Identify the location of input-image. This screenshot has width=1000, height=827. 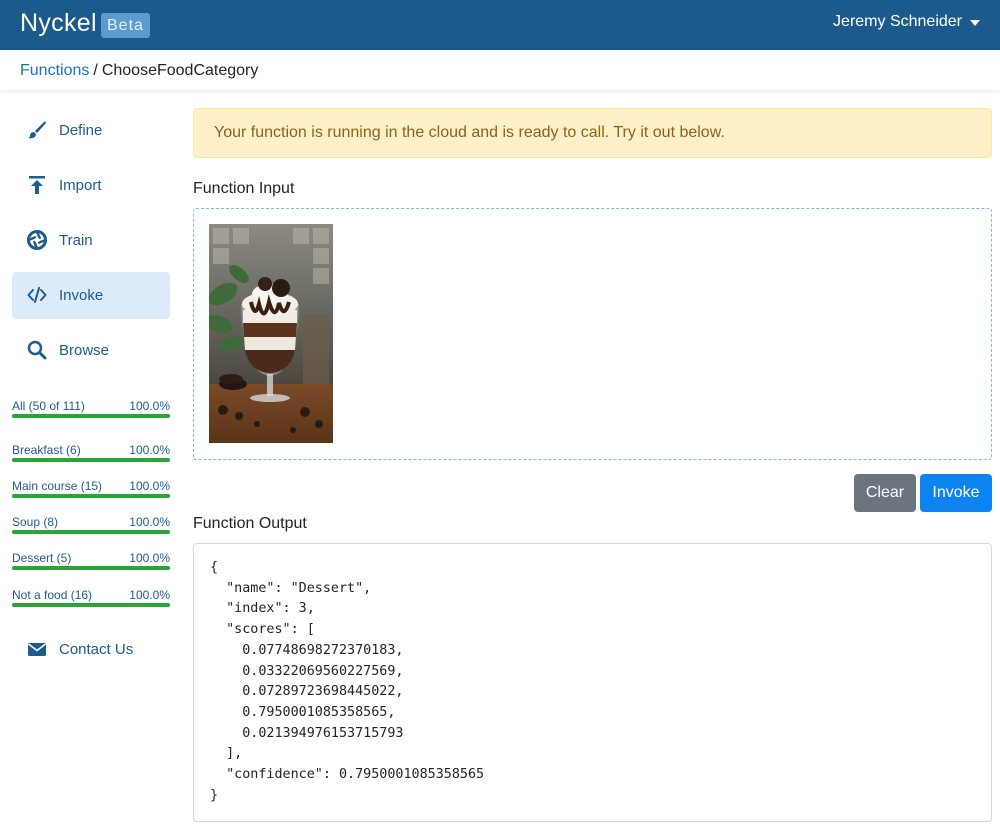
(271, 333).